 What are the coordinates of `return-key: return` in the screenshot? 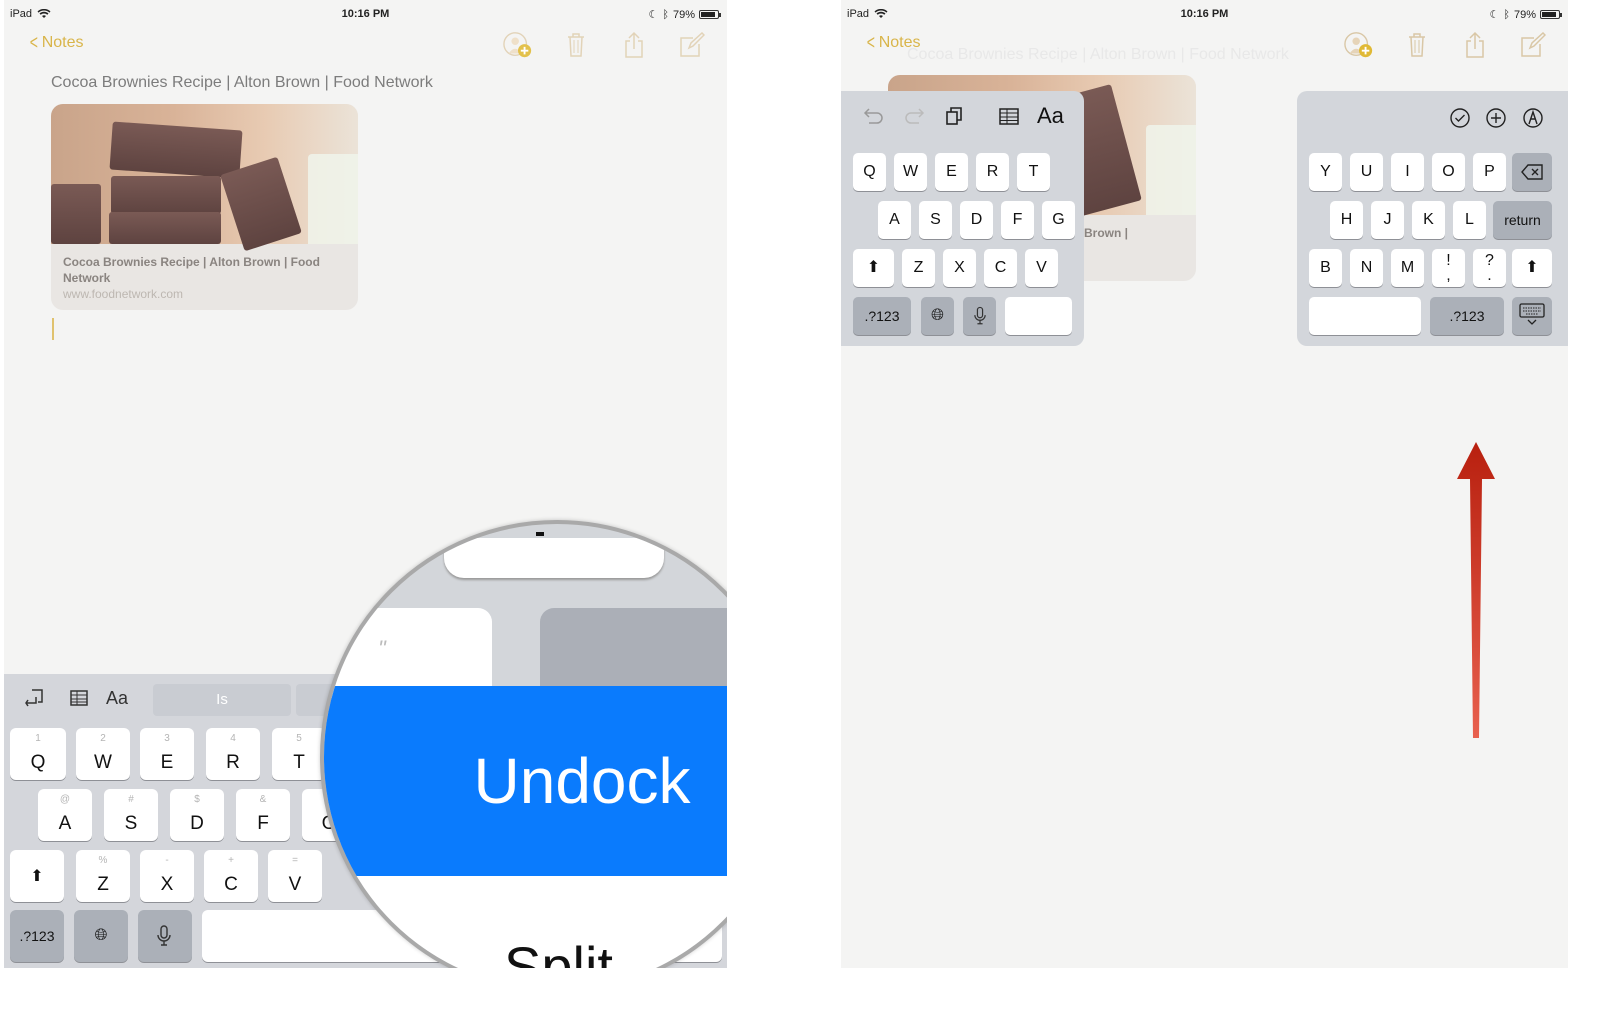 It's located at (1522, 220).